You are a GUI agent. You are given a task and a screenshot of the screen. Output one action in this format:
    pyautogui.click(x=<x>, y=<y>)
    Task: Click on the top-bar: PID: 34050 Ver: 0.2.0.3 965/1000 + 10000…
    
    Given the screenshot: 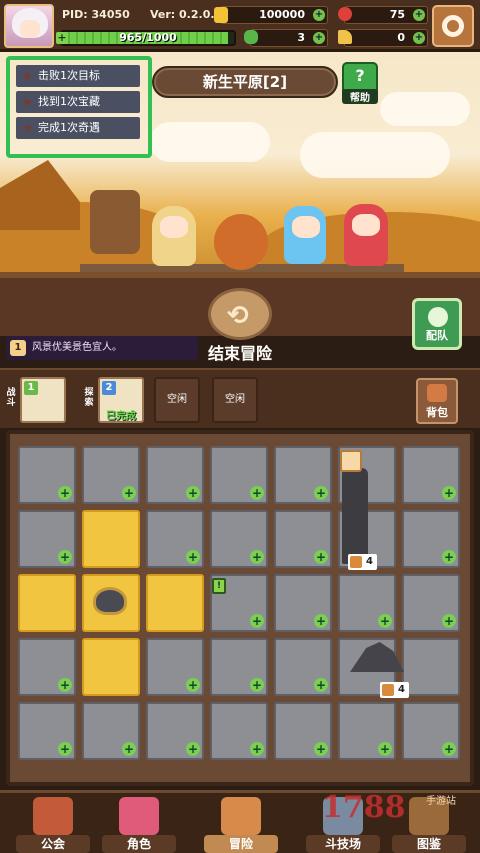 What is the action you would take?
    pyautogui.click(x=240, y=26)
    